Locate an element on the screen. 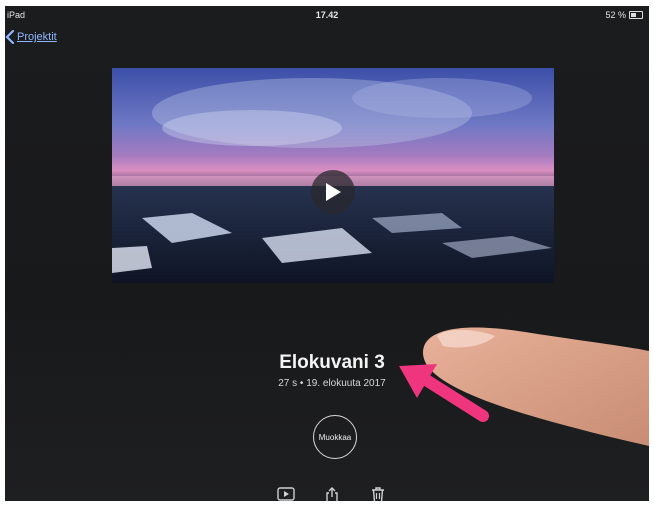 This screenshot has width=654, height=506. edit-button: Muokkaa is located at coordinates (335, 437).